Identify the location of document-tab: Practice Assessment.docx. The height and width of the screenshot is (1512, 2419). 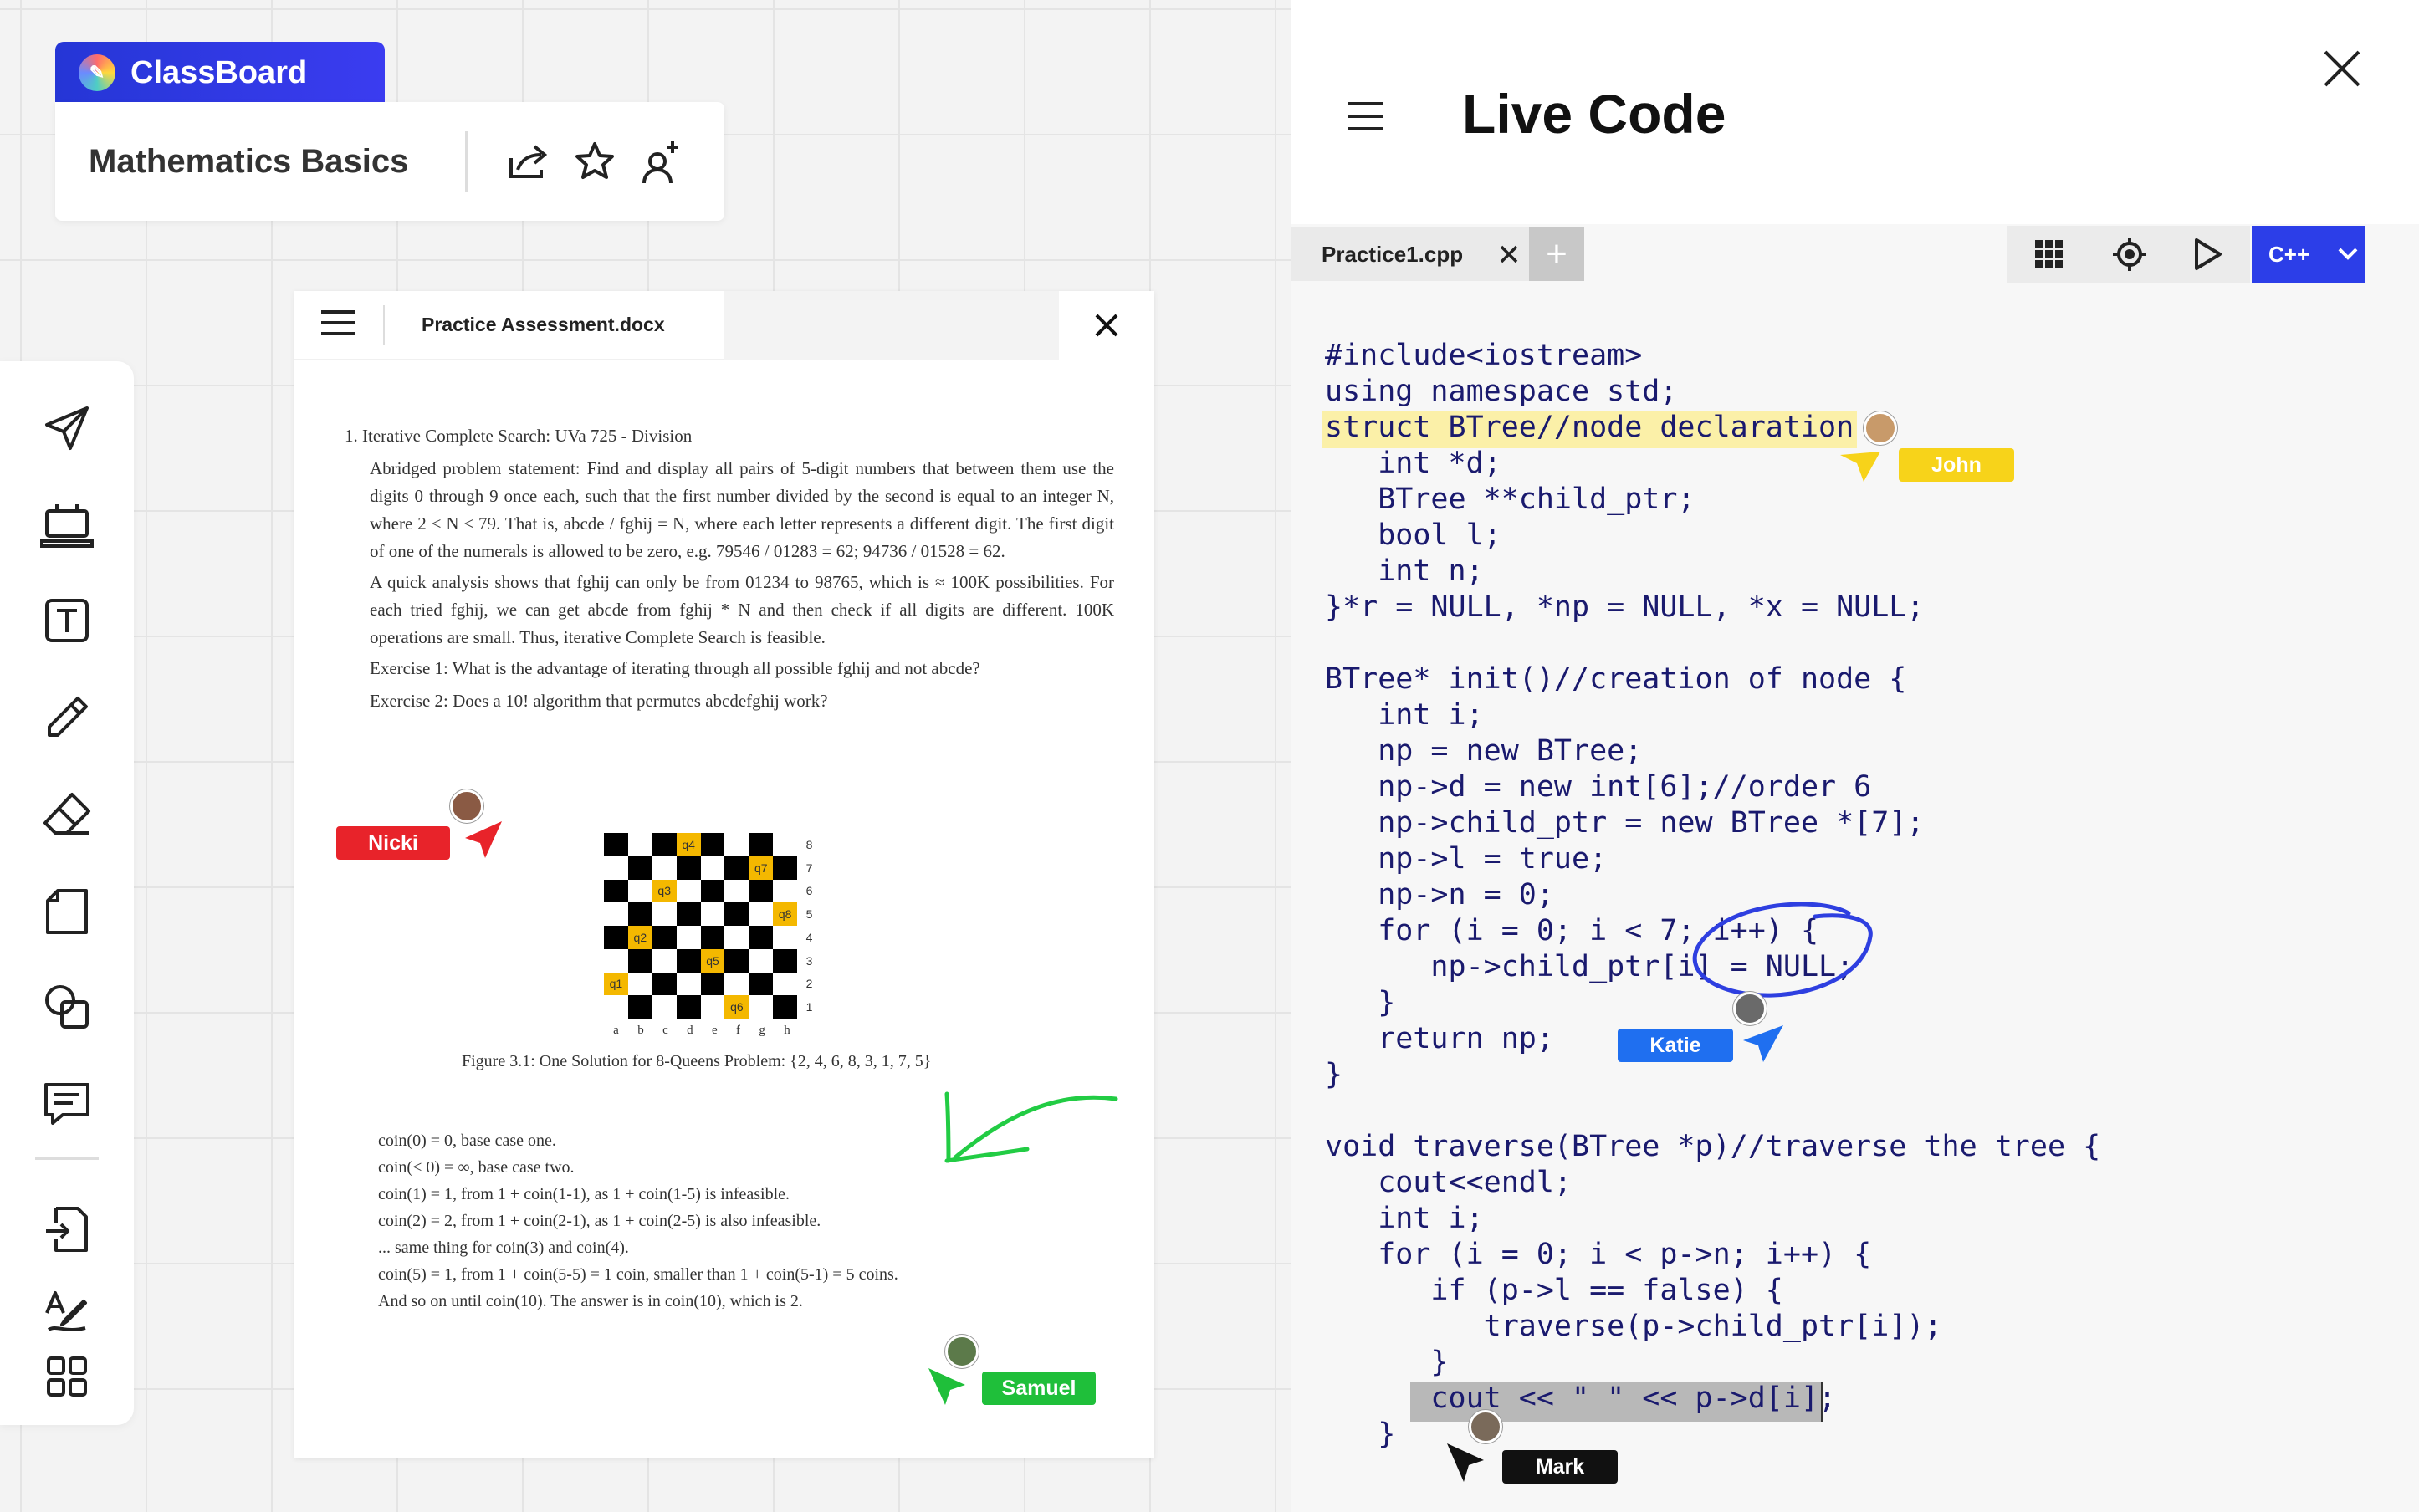
(509, 325).